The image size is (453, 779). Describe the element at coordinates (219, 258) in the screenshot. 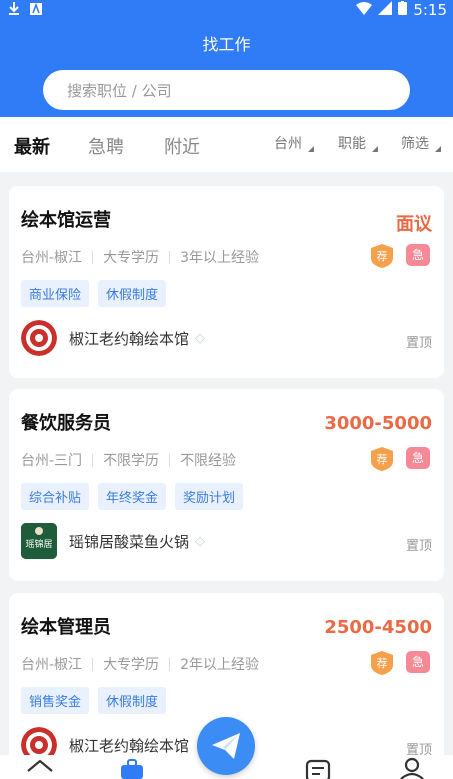

I see `job-experience: 3年以上经验` at that location.